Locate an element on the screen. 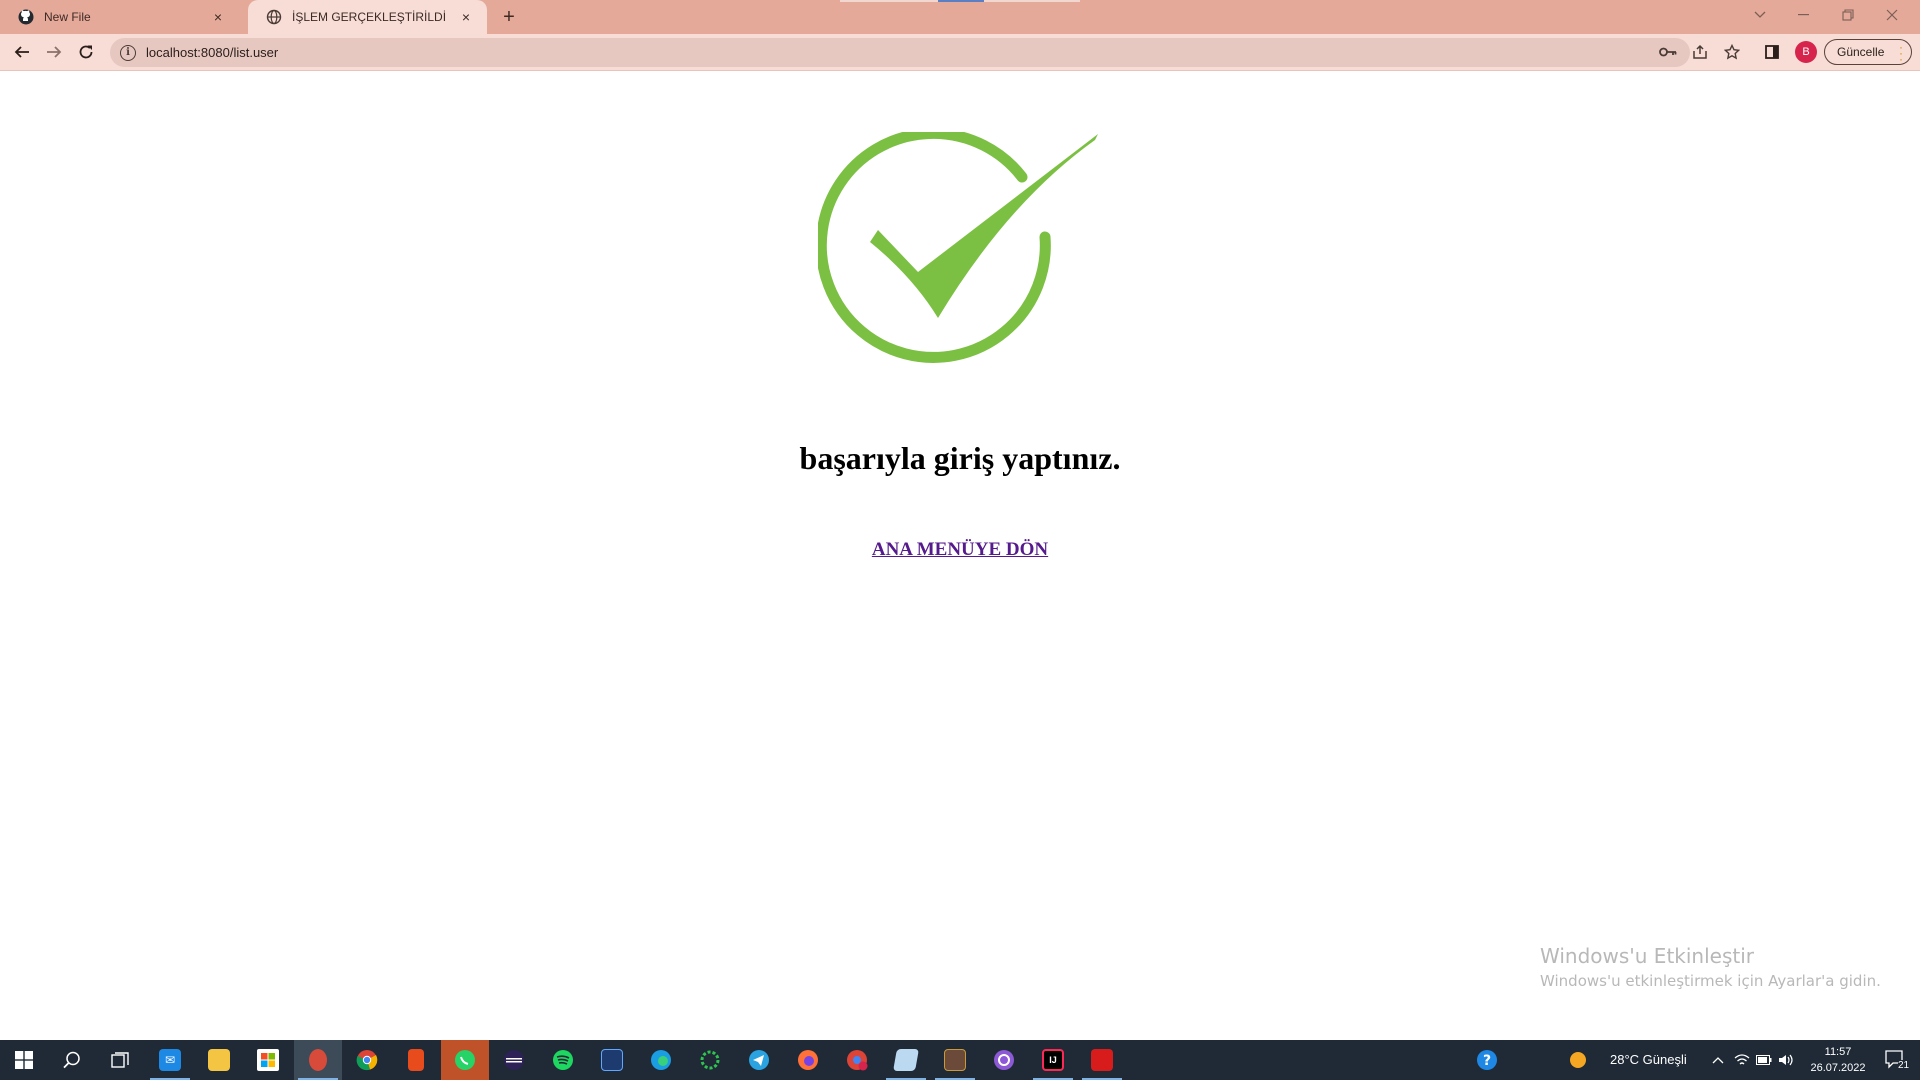  intellij-icon: IJ is located at coordinates (1053, 1060).